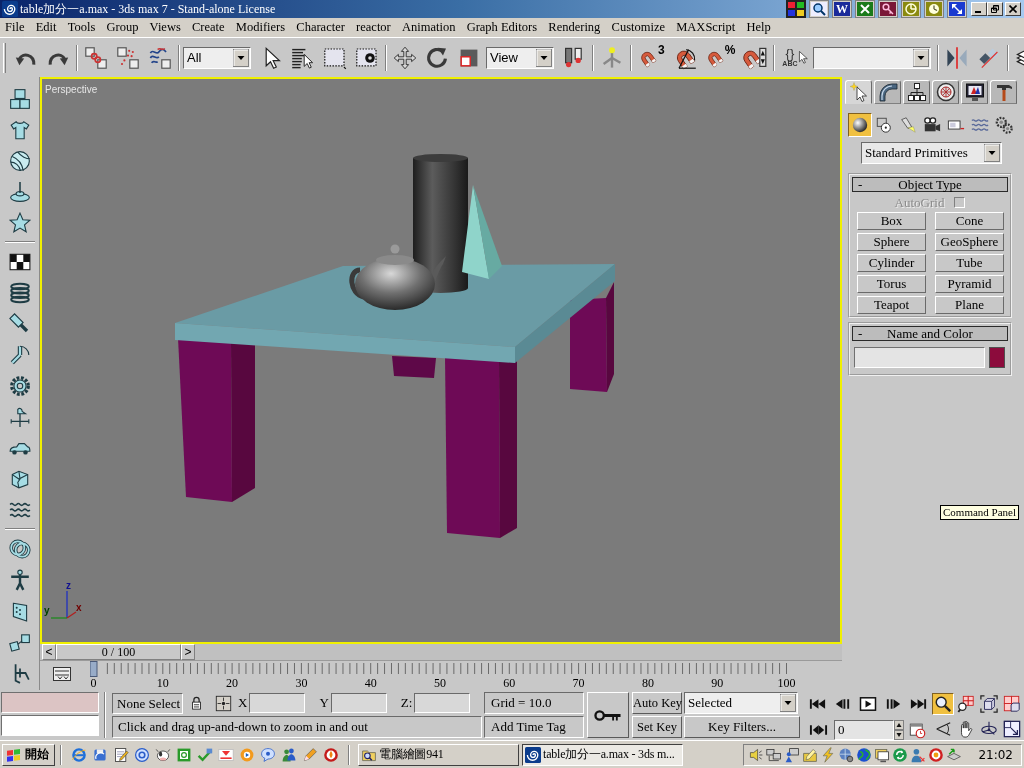 The image size is (1024, 768). Describe the element at coordinates (15, 27) in the screenshot. I see `menu-item: File` at that location.